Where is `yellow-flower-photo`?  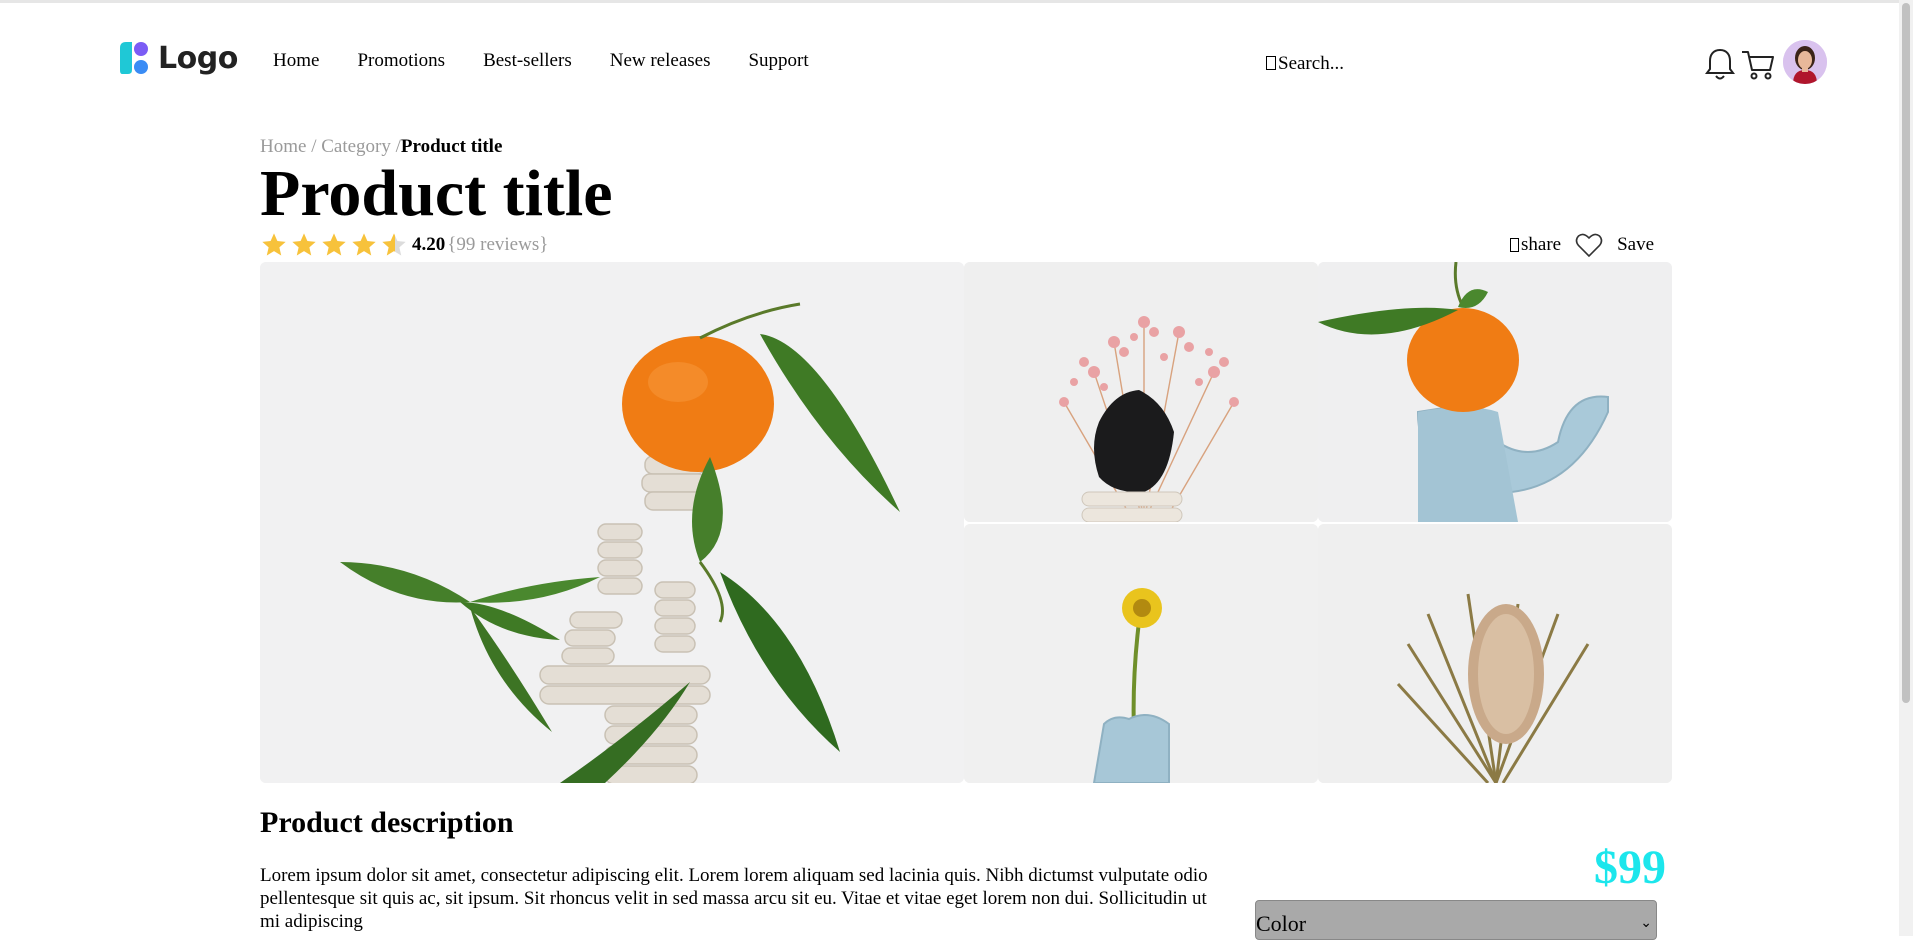 yellow-flower-photo is located at coordinates (1141, 653).